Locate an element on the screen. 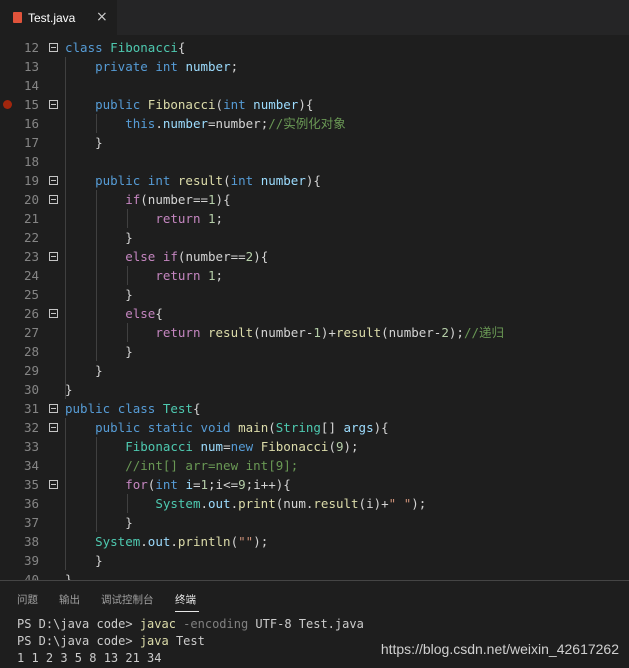  code-line: 33 Fibonacci num=new Fibonacci(9); is located at coordinates (314, 446).